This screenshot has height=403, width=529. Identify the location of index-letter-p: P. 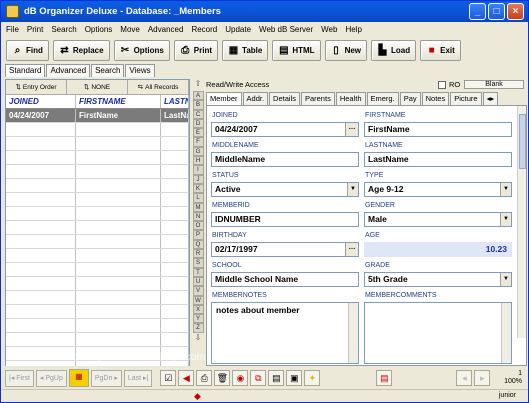
(198, 235).